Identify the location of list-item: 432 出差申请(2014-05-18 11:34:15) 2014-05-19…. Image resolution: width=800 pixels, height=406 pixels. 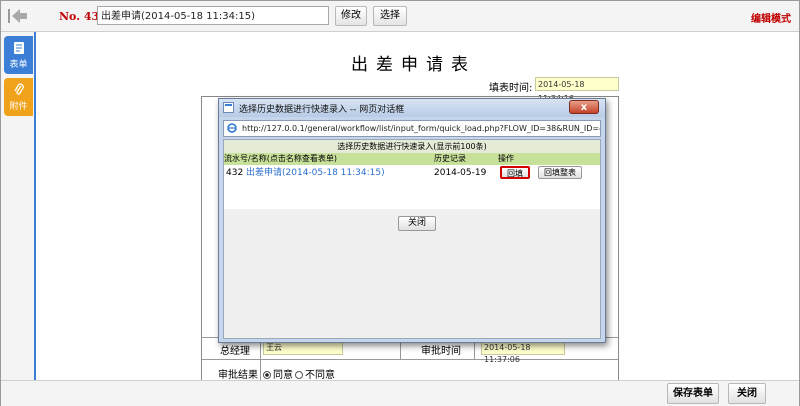
(412, 173).